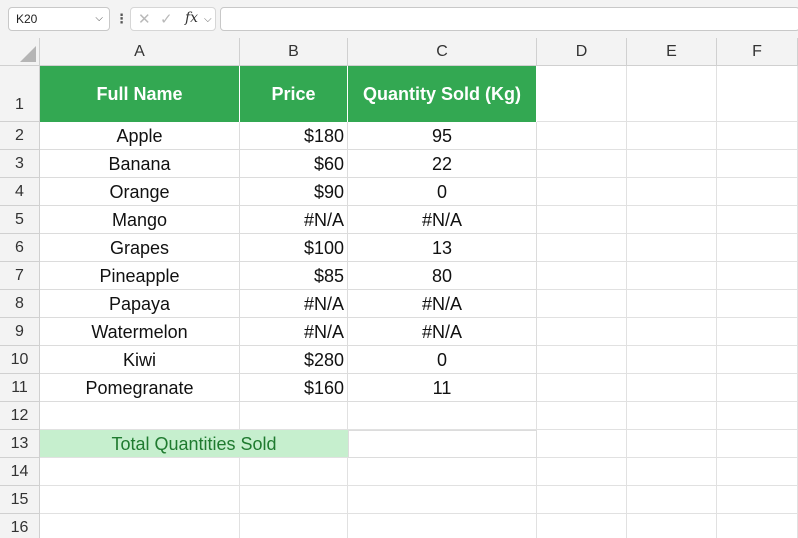 The image size is (798, 538). Describe the element at coordinates (442, 388) in the screenshot. I see `quantity-cell: 11` at that location.